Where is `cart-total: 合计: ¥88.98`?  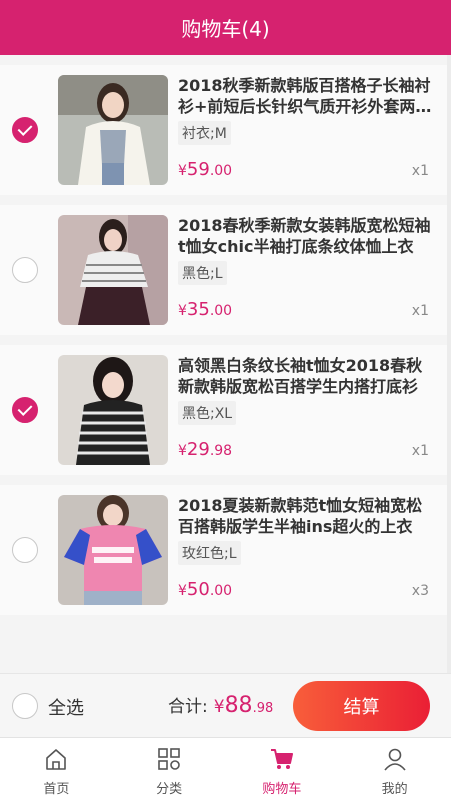
cart-total: 合计: ¥88.98 is located at coordinates (220, 705).